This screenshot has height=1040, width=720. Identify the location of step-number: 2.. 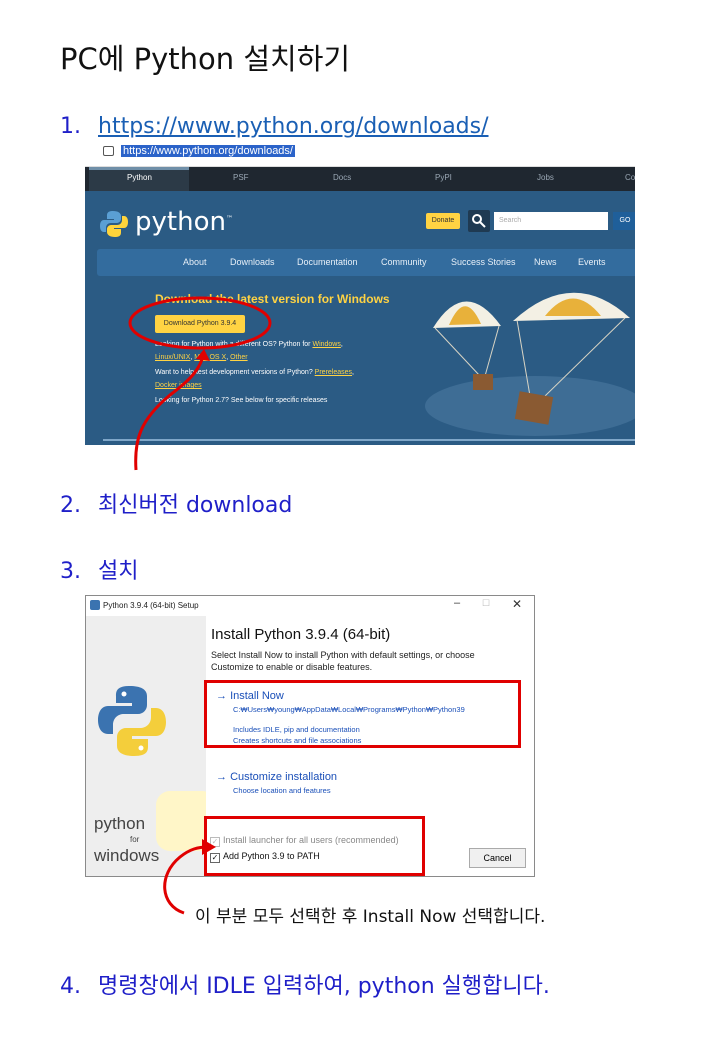
(70, 505).